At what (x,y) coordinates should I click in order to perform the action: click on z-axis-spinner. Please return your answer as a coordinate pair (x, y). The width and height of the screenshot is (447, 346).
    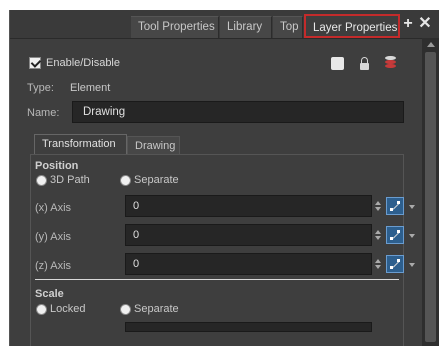
    Looking at the image, I should click on (378, 264).